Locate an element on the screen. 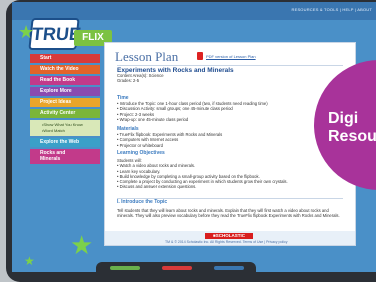  device-dock is located at coordinates (176, 268).